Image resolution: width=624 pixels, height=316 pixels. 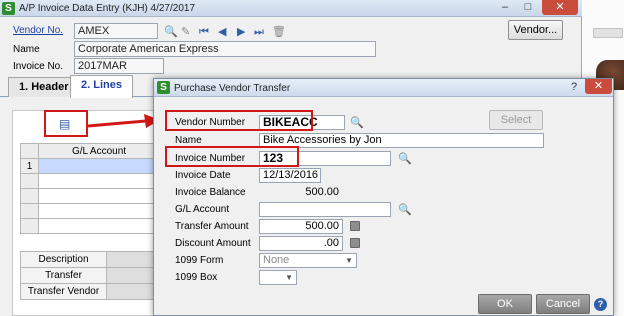 What do you see at coordinates (608, 33) in the screenshot?
I see `background-tile` at bounding box center [608, 33].